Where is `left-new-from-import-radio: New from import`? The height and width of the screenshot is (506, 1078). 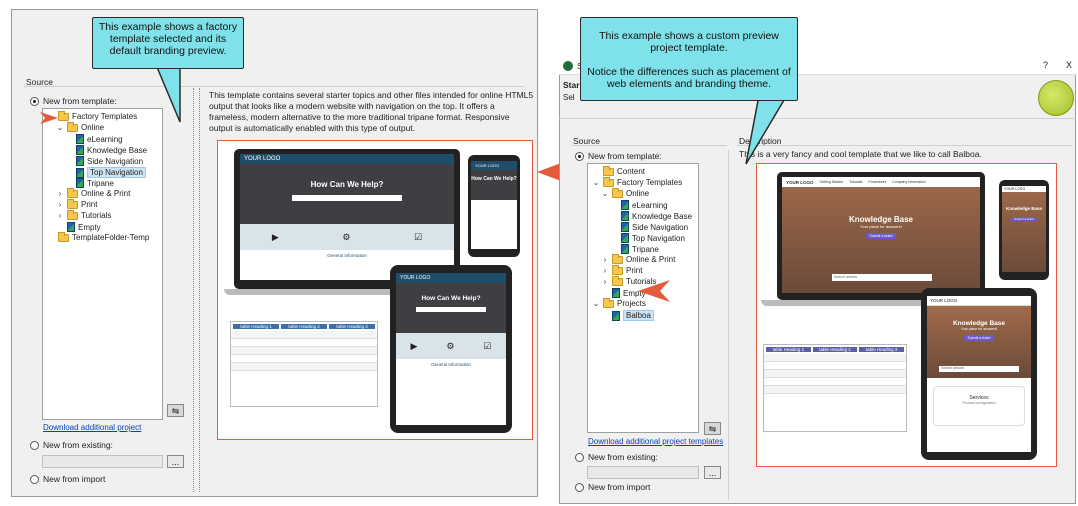 left-new-from-import-radio: New from import is located at coordinates (67, 479).